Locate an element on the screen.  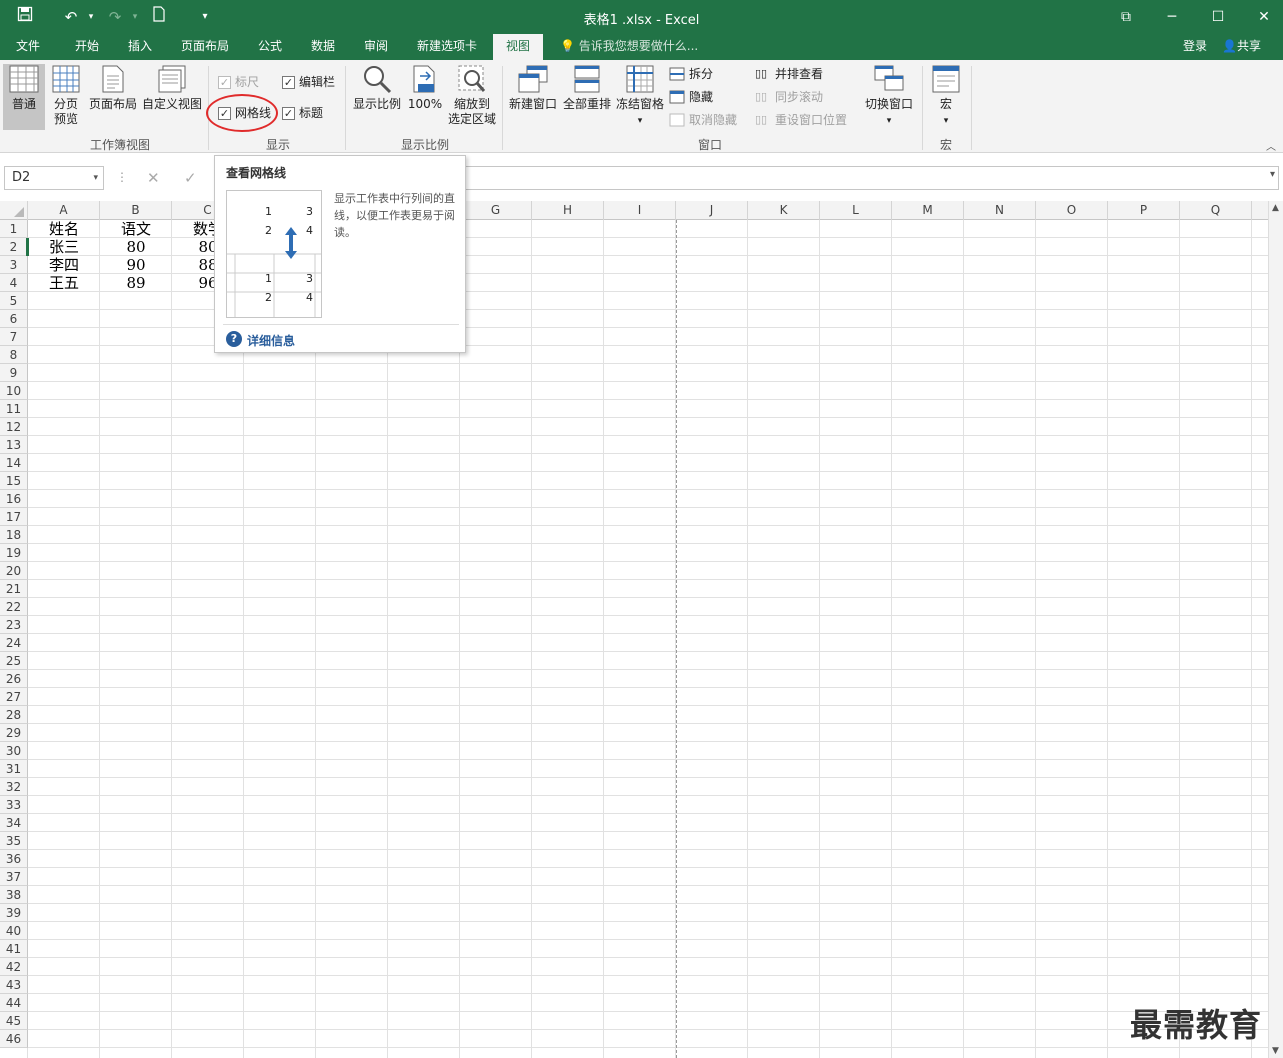
row-header: 14 is located at coordinates (14, 463).